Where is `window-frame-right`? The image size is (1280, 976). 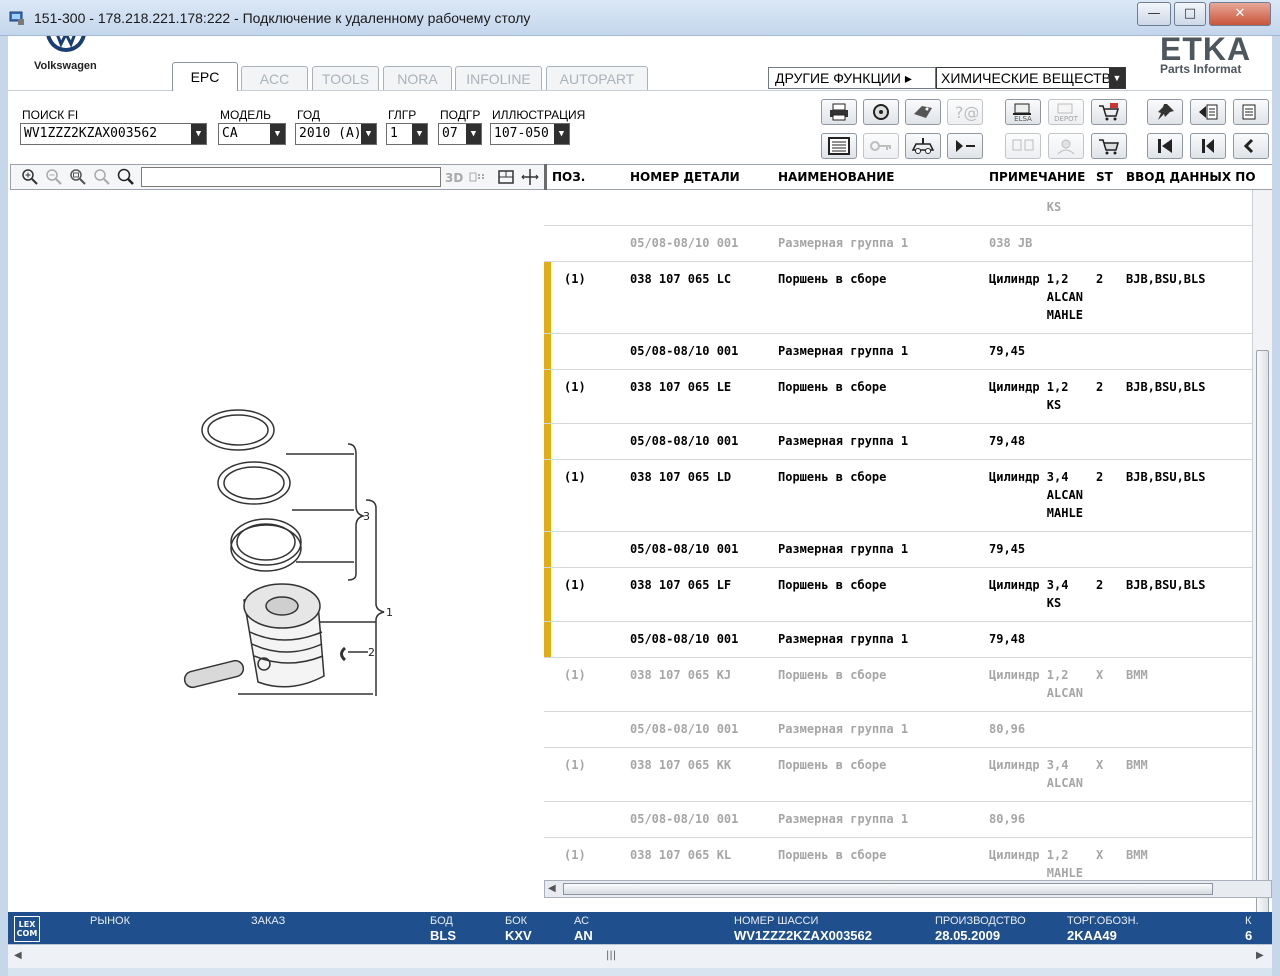 window-frame-right is located at coordinates (1276, 506).